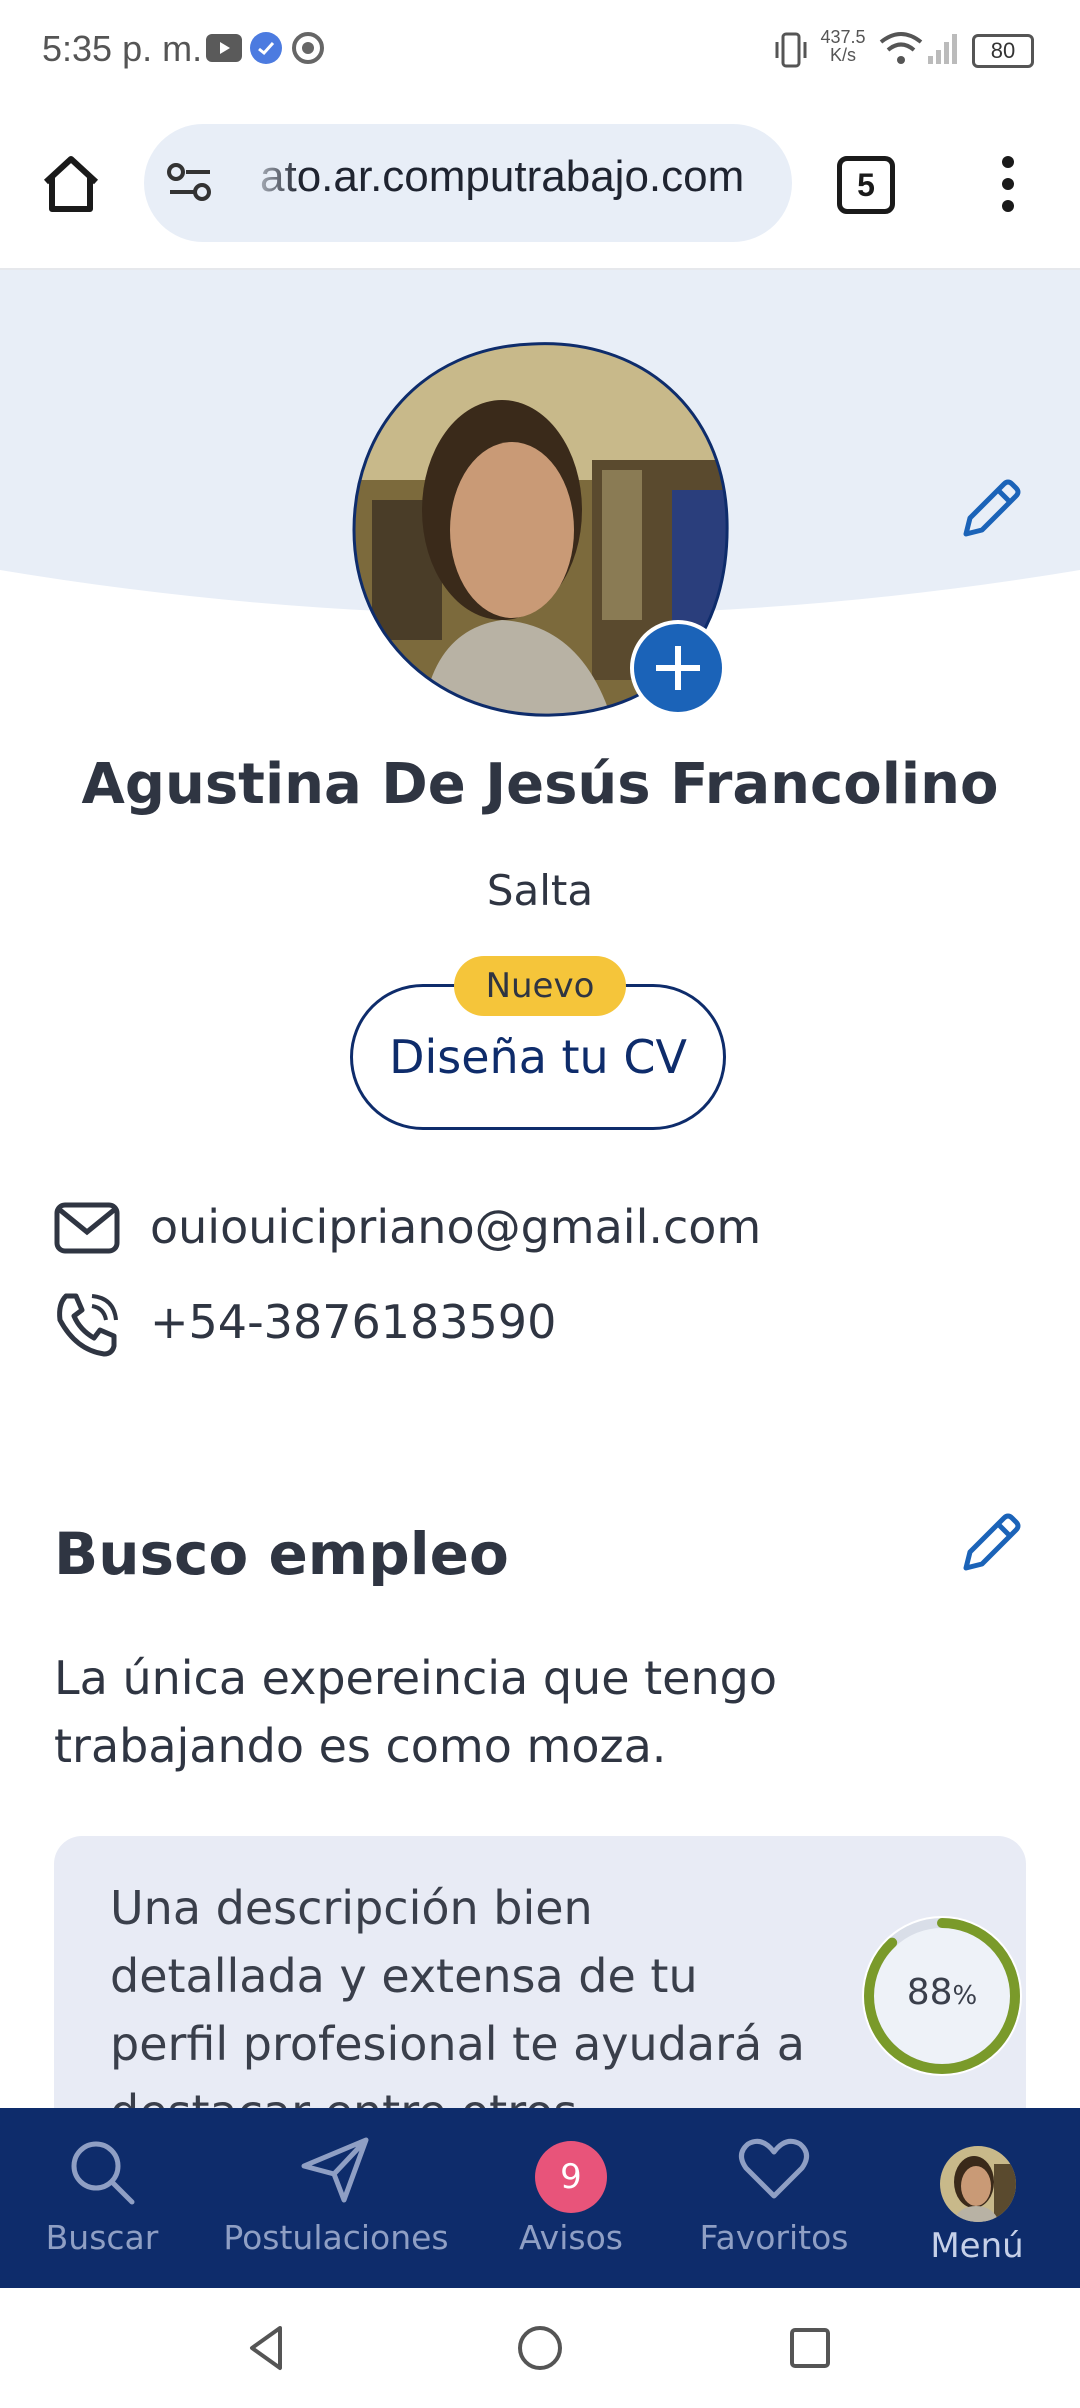  What do you see at coordinates (281, 1554) in the screenshot?
I see `section-title: Busco empleo` at bounding box center [281, 1554].